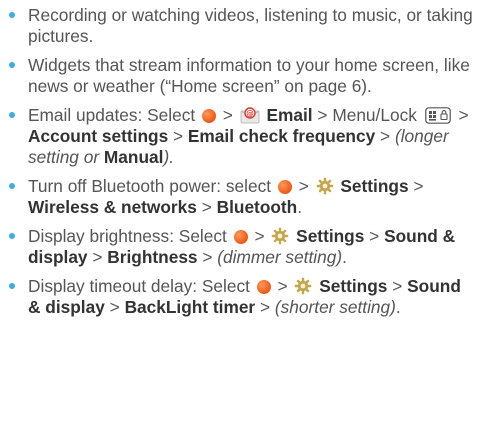 The width and height of the screenshot is (489, 423). I want to click on note-close: )., so click(168, 157).